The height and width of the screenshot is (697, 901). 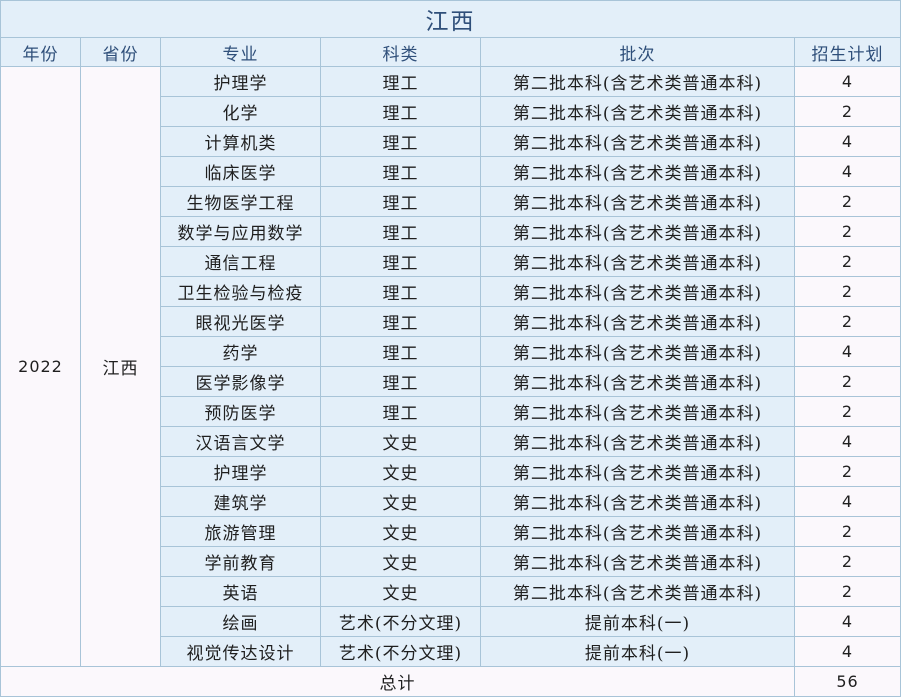 What do you see at coordinates (240, 501) in the screenshot?
I see `major-cell: 建筑学` at bounding box center [240, 501].